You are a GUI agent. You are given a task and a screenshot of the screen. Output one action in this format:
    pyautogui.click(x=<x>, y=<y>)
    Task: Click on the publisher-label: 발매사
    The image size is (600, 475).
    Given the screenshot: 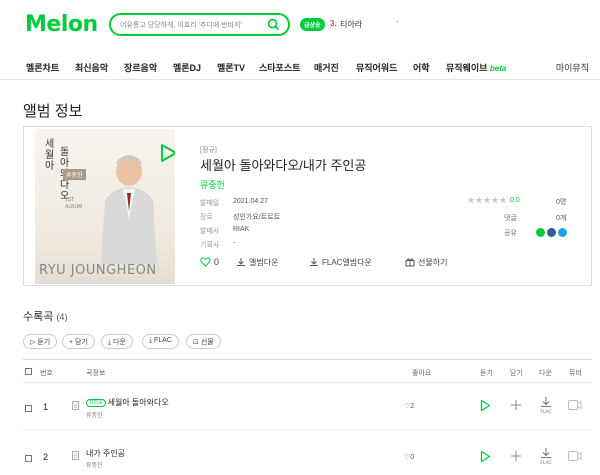 What is the action you would take?
    pyautogui.click(x=210, y=231)
    